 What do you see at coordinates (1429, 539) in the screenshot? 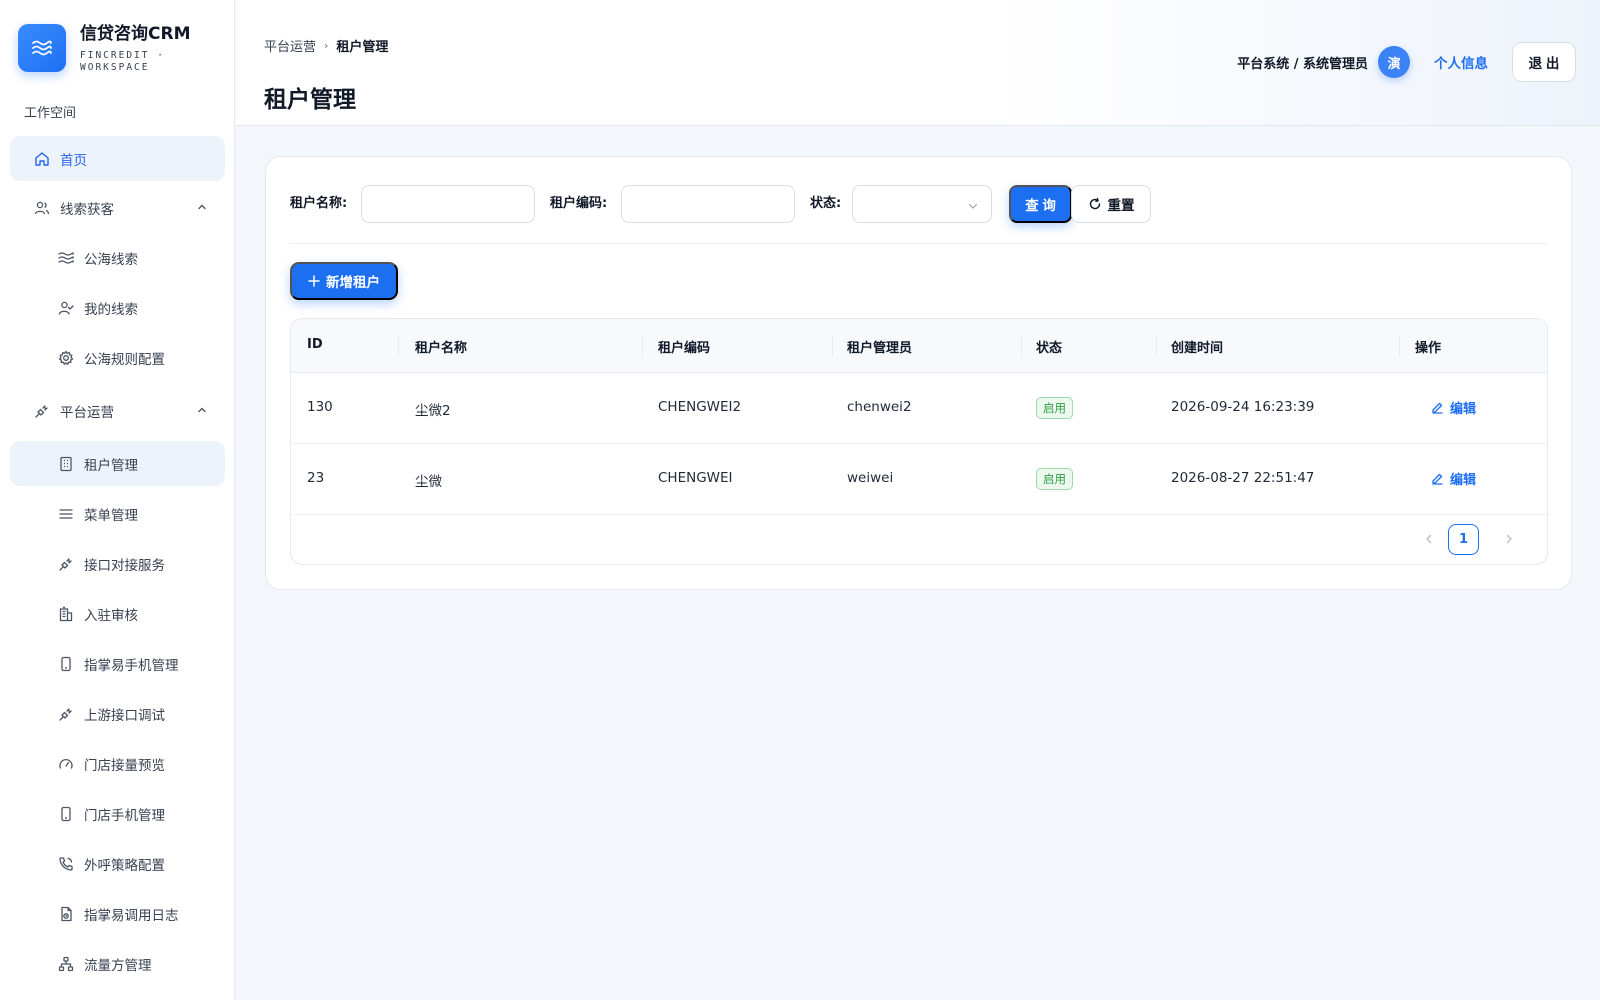
I see `chevron-left-icon` at bounding box center [1429, 539].